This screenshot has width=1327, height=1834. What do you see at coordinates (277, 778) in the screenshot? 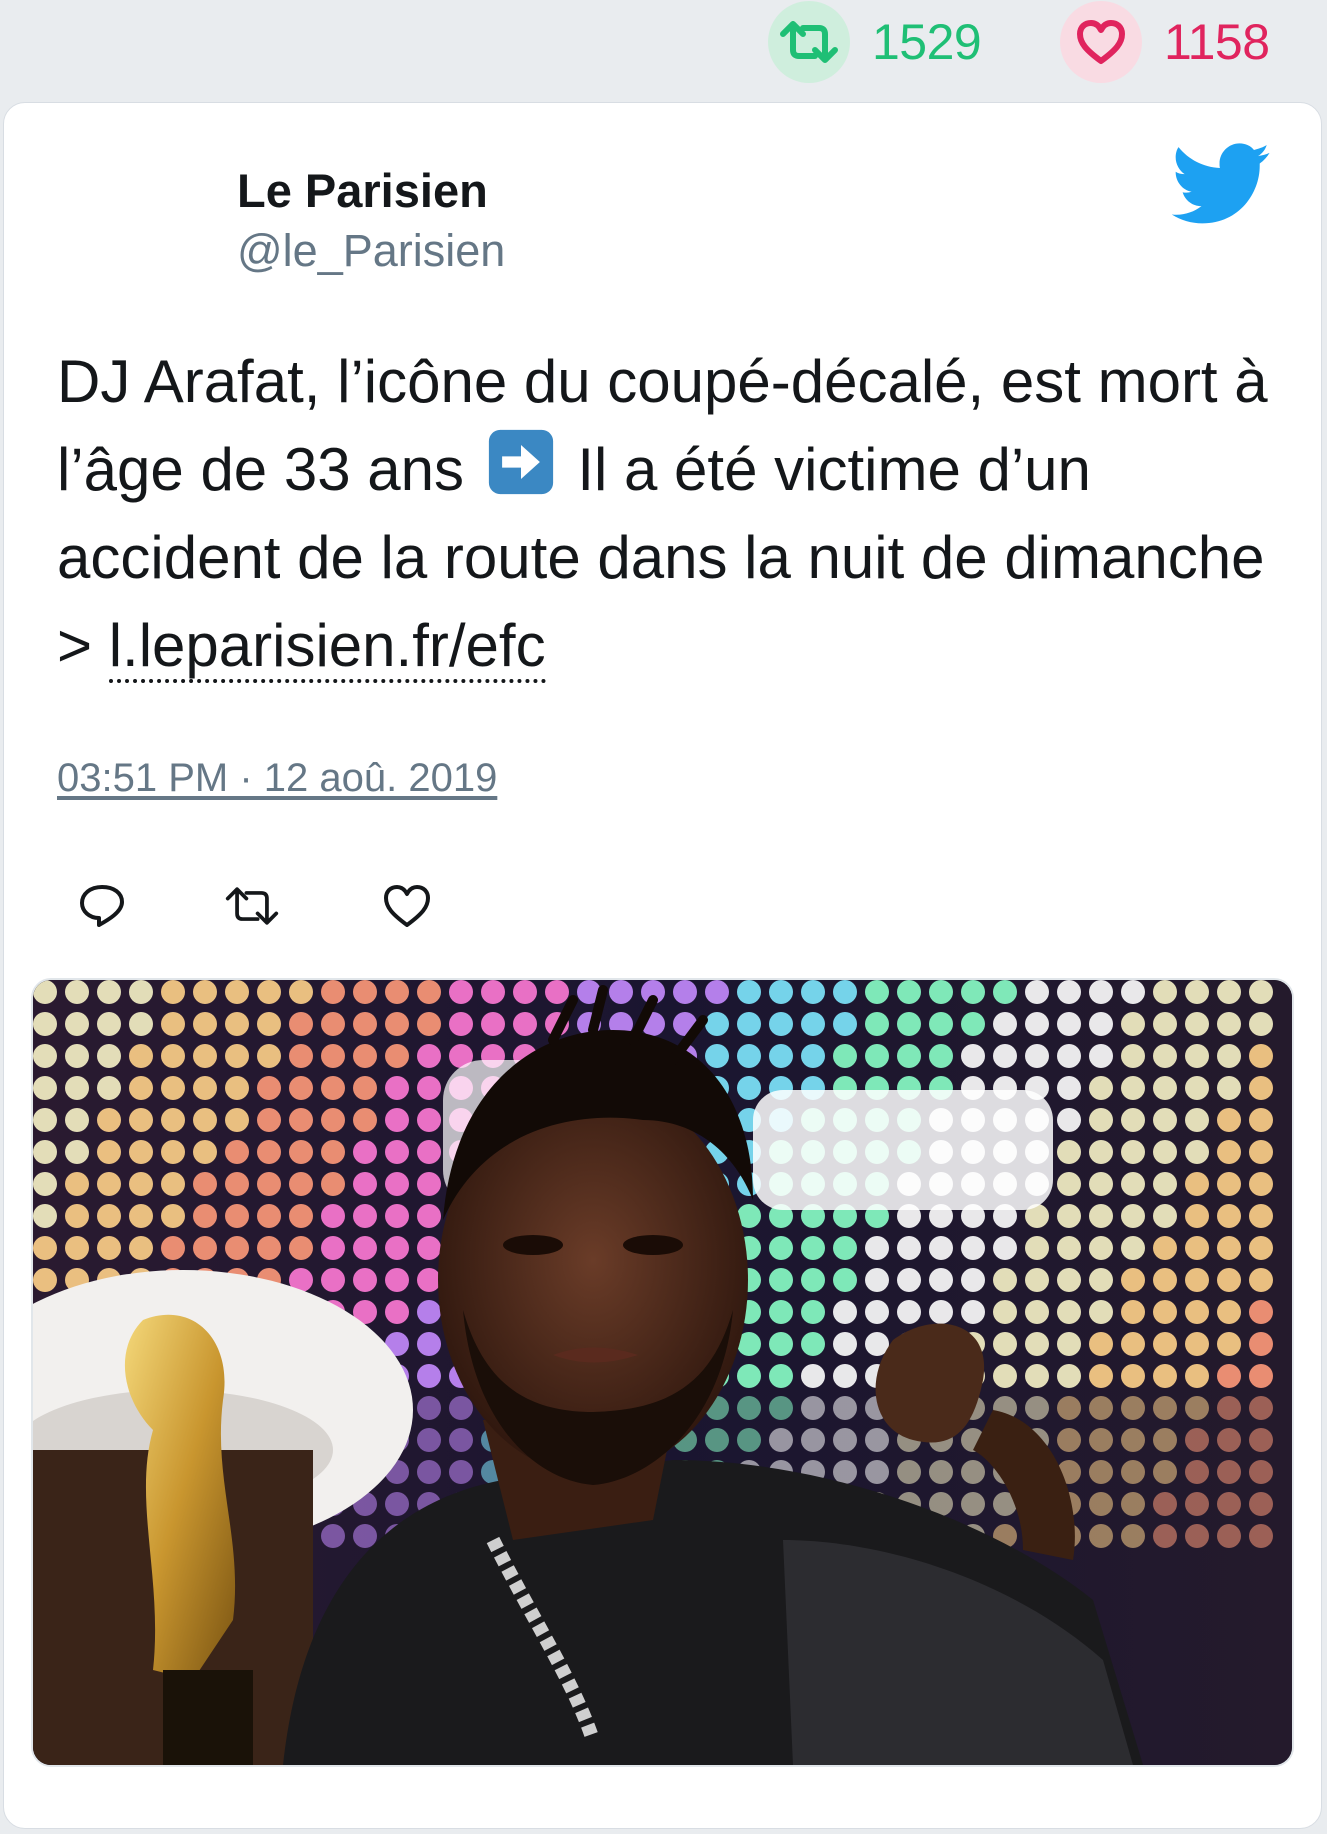
I see `tweet-timestamp: 03:51 PM · 12 aoû. 2019` at bounding box center [277, 778].